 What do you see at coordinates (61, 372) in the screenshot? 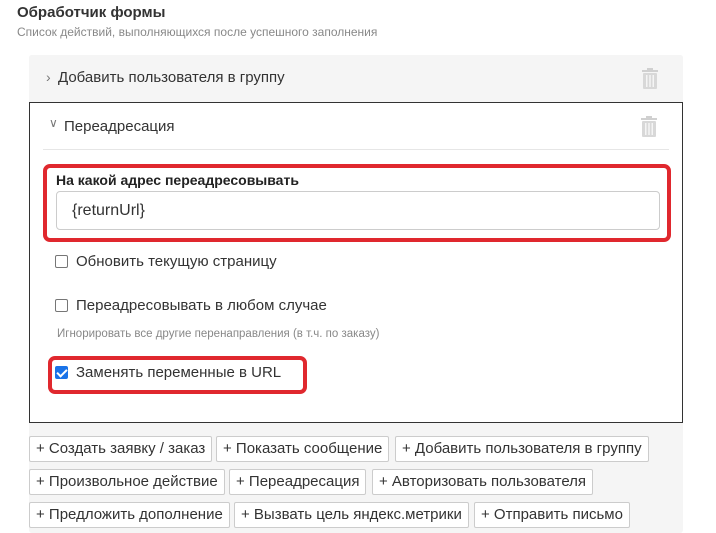
I see `replace-vars-checkbox` at bounding box center [61, 372].